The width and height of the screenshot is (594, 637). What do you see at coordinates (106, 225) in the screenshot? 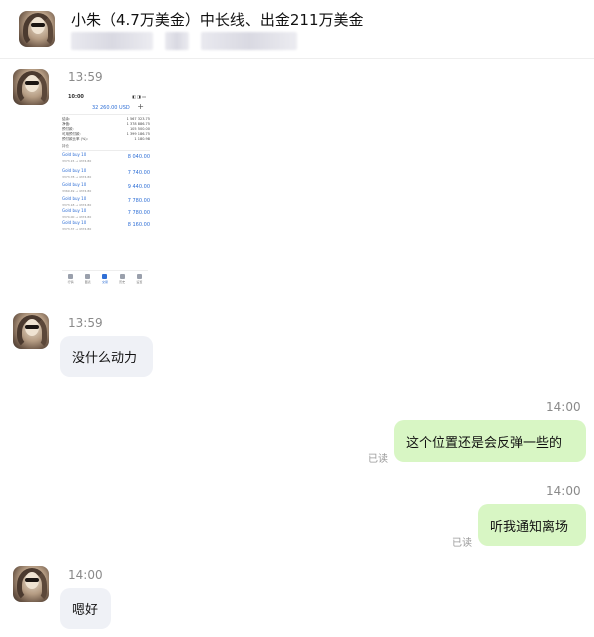
I see `shot-order-row: Gold buy 10 3373.37 → 4374.80 8 160.00` at bounding box center [106, 225].